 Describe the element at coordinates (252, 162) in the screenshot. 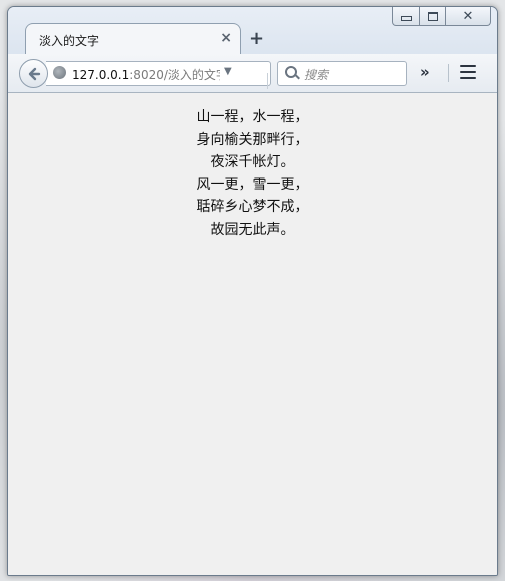

I see `poem-line: 夜深千帐灯。` at that location.